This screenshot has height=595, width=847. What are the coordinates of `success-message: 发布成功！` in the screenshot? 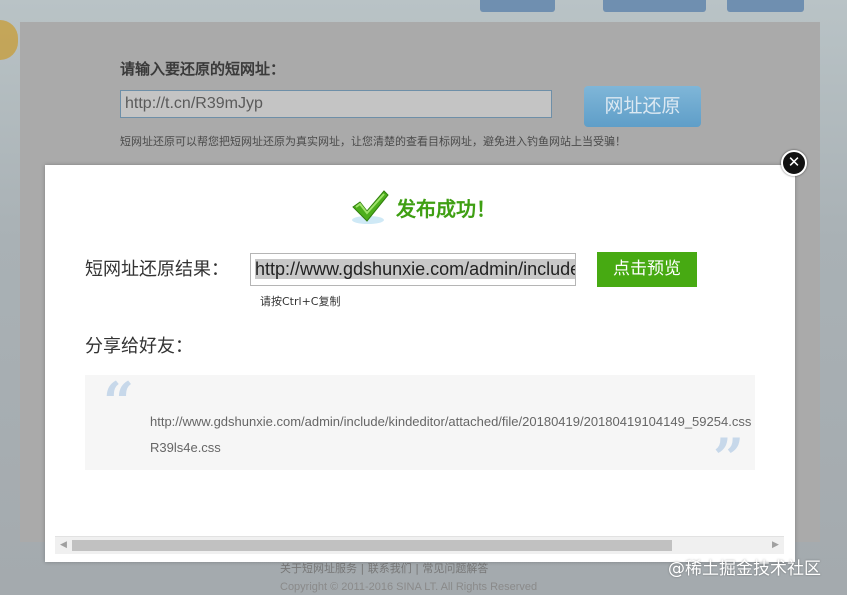 It's located at (446, 208).